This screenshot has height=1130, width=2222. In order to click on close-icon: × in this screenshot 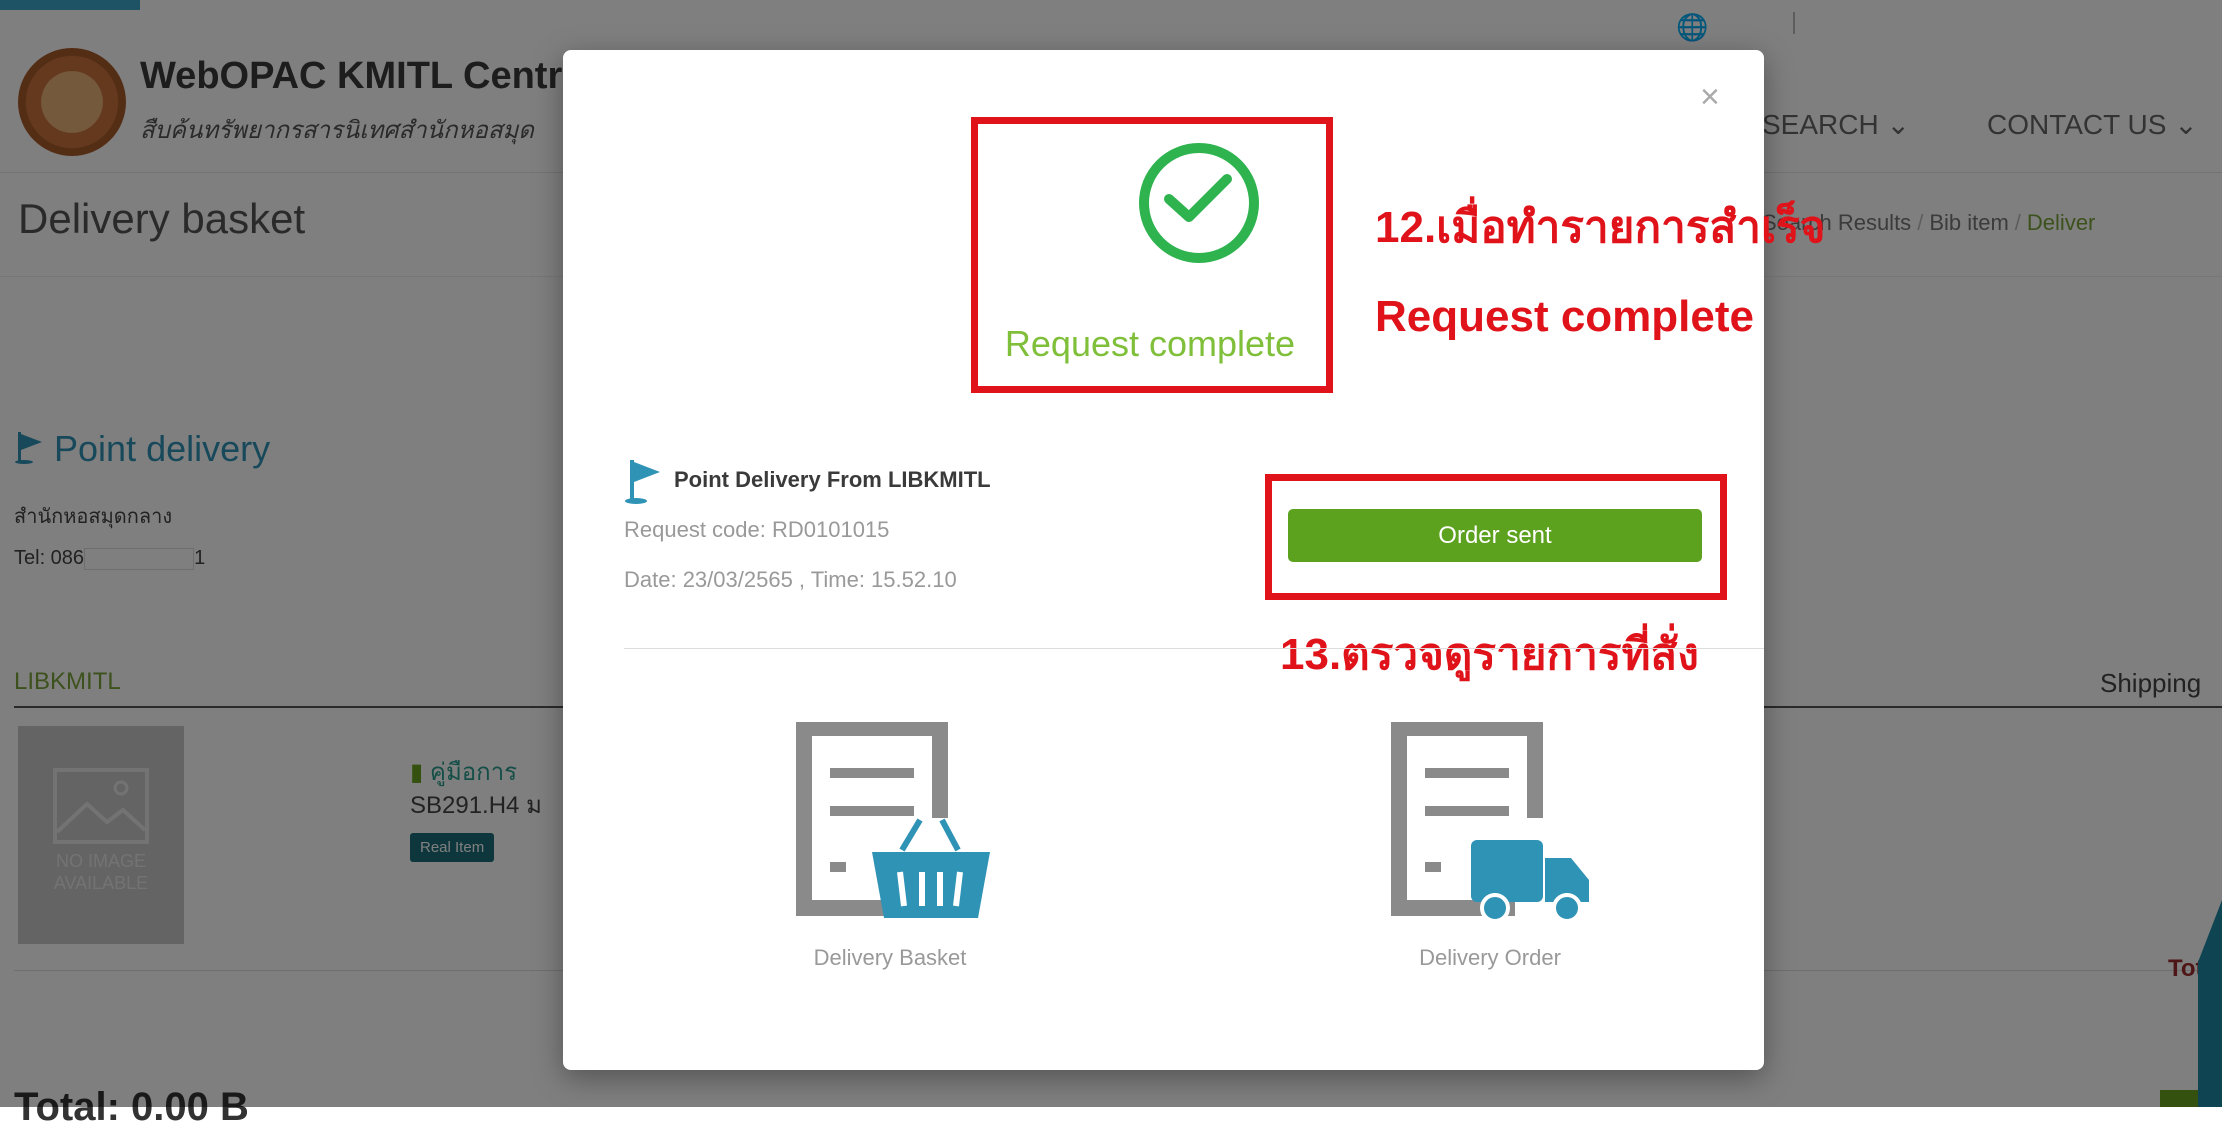, I will do `click(1710, 97)`.